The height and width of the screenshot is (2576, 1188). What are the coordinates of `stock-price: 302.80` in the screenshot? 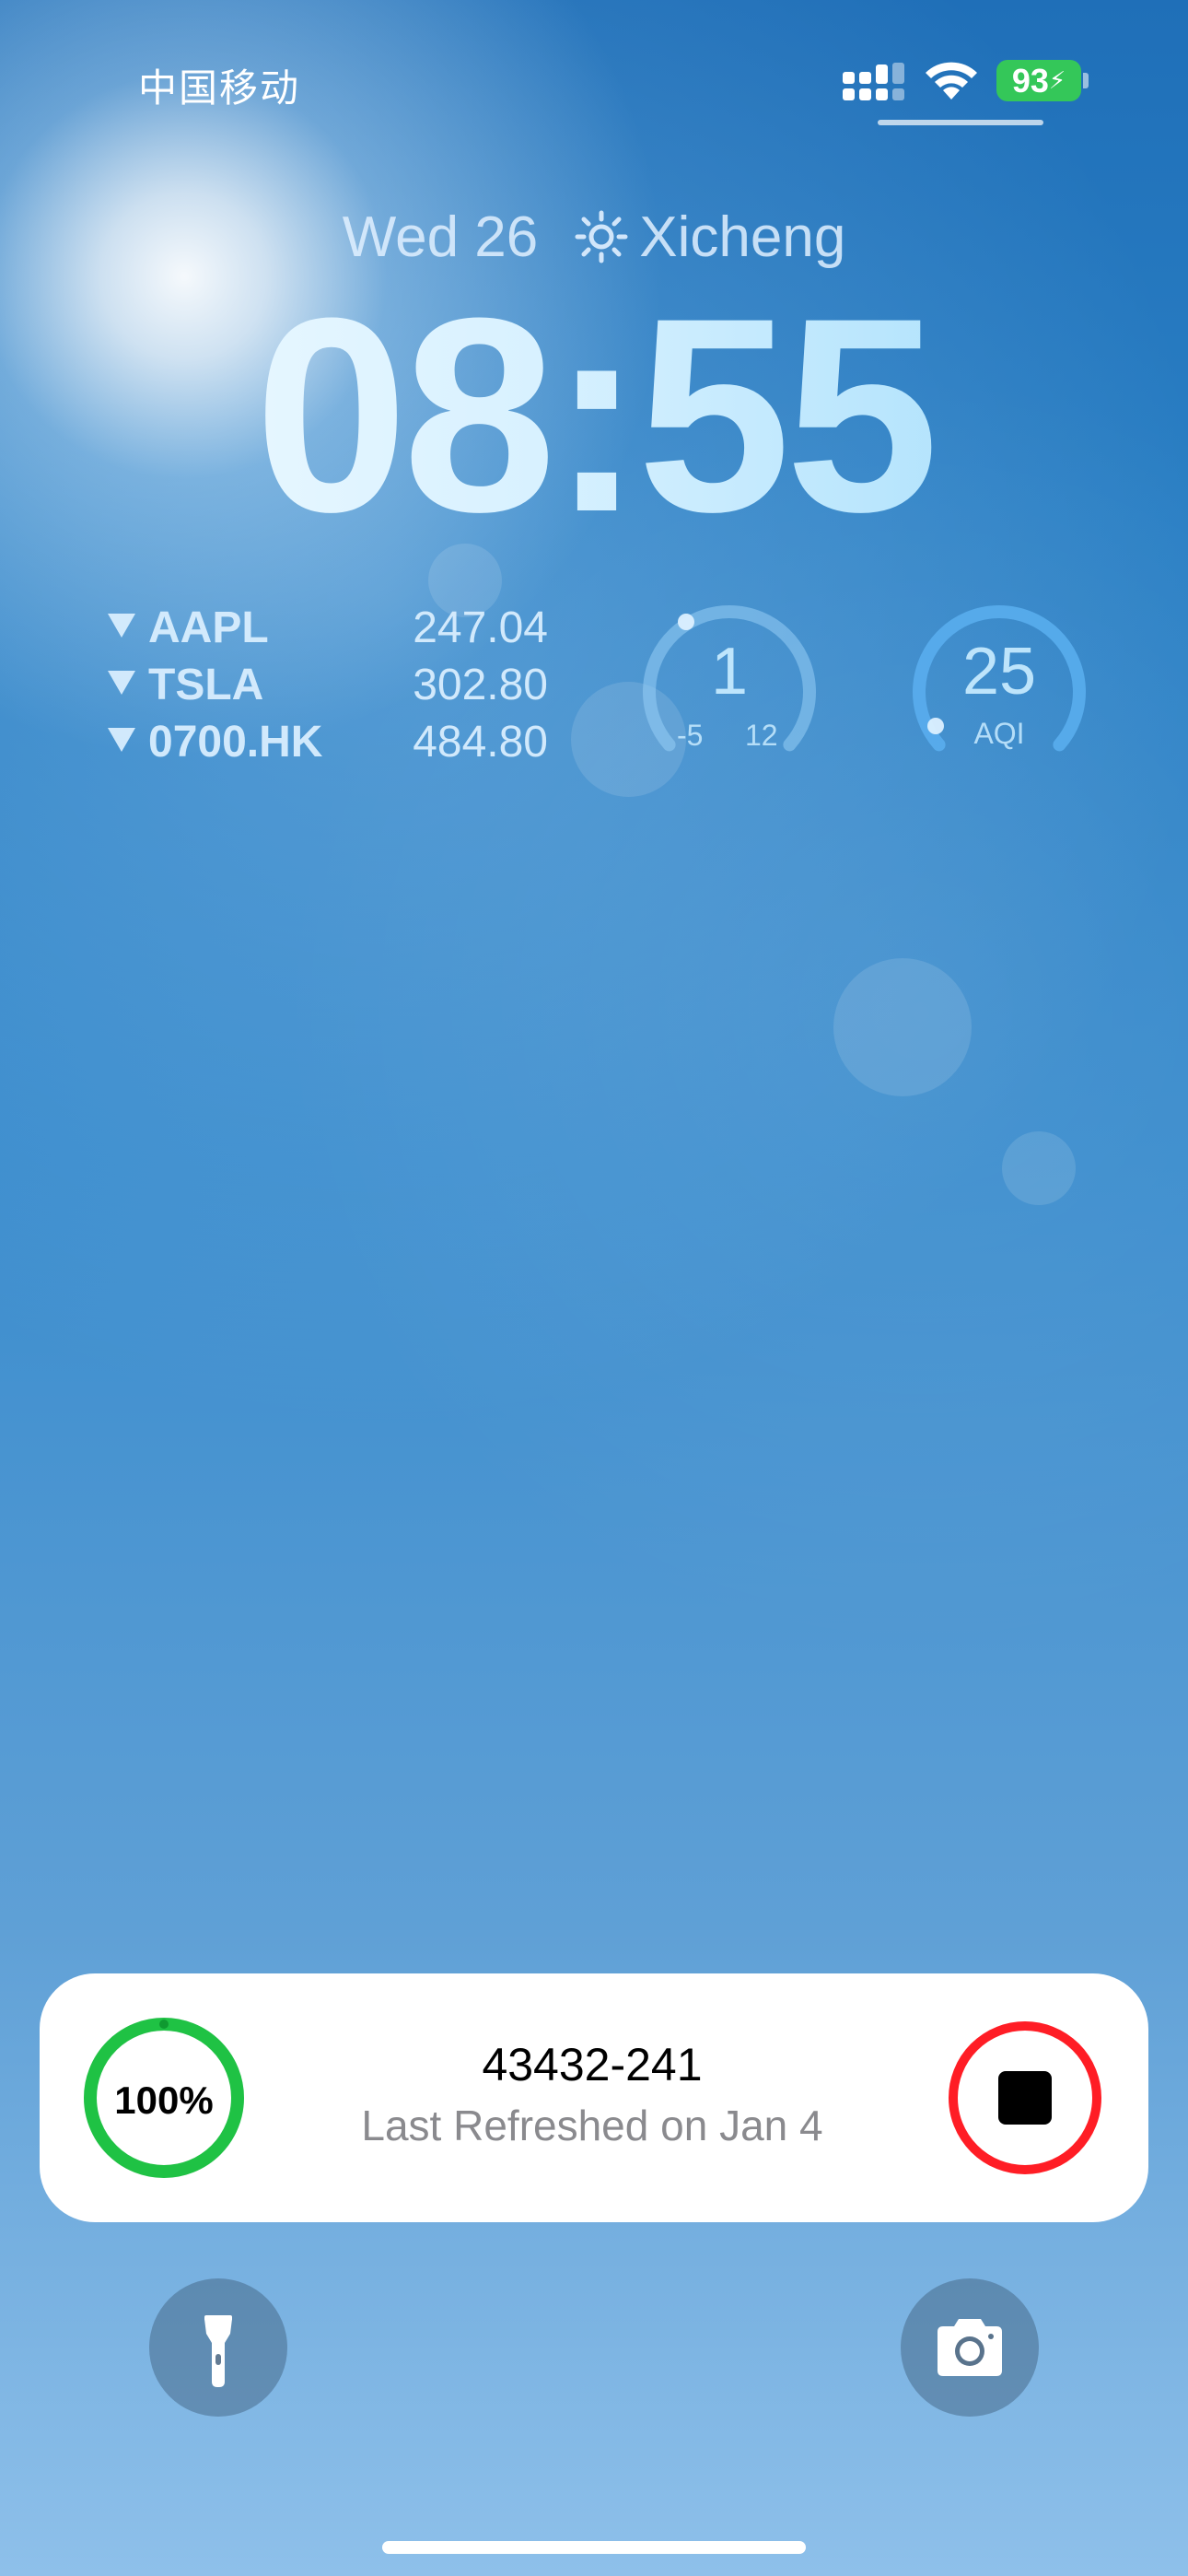 It's located at (480, 685).